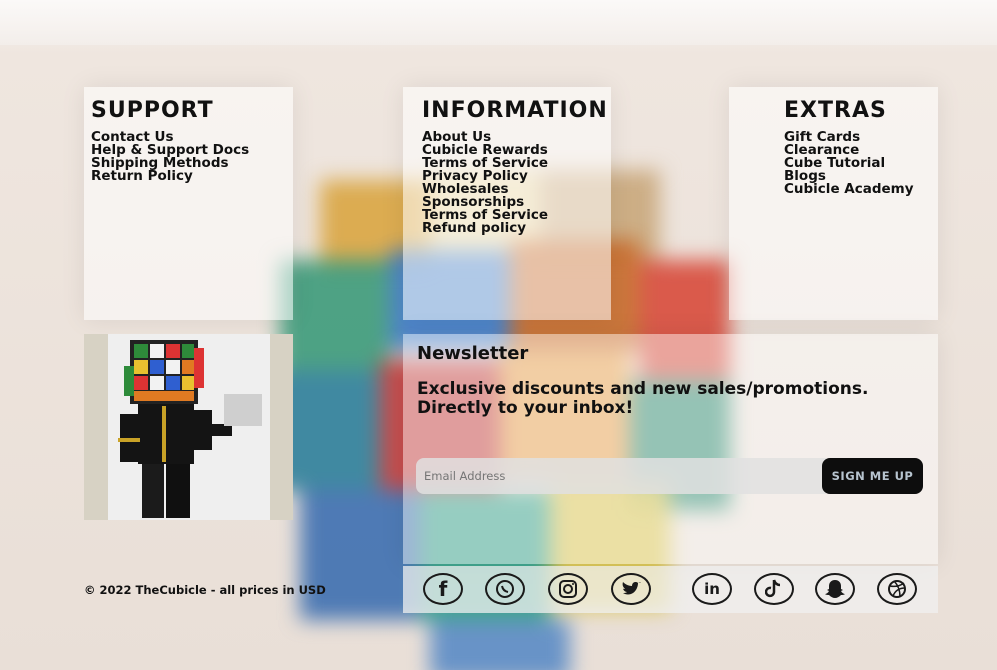  Describe the element at coordinates (670, 589) in the screenshot. I see `social-links-bar` at that location.